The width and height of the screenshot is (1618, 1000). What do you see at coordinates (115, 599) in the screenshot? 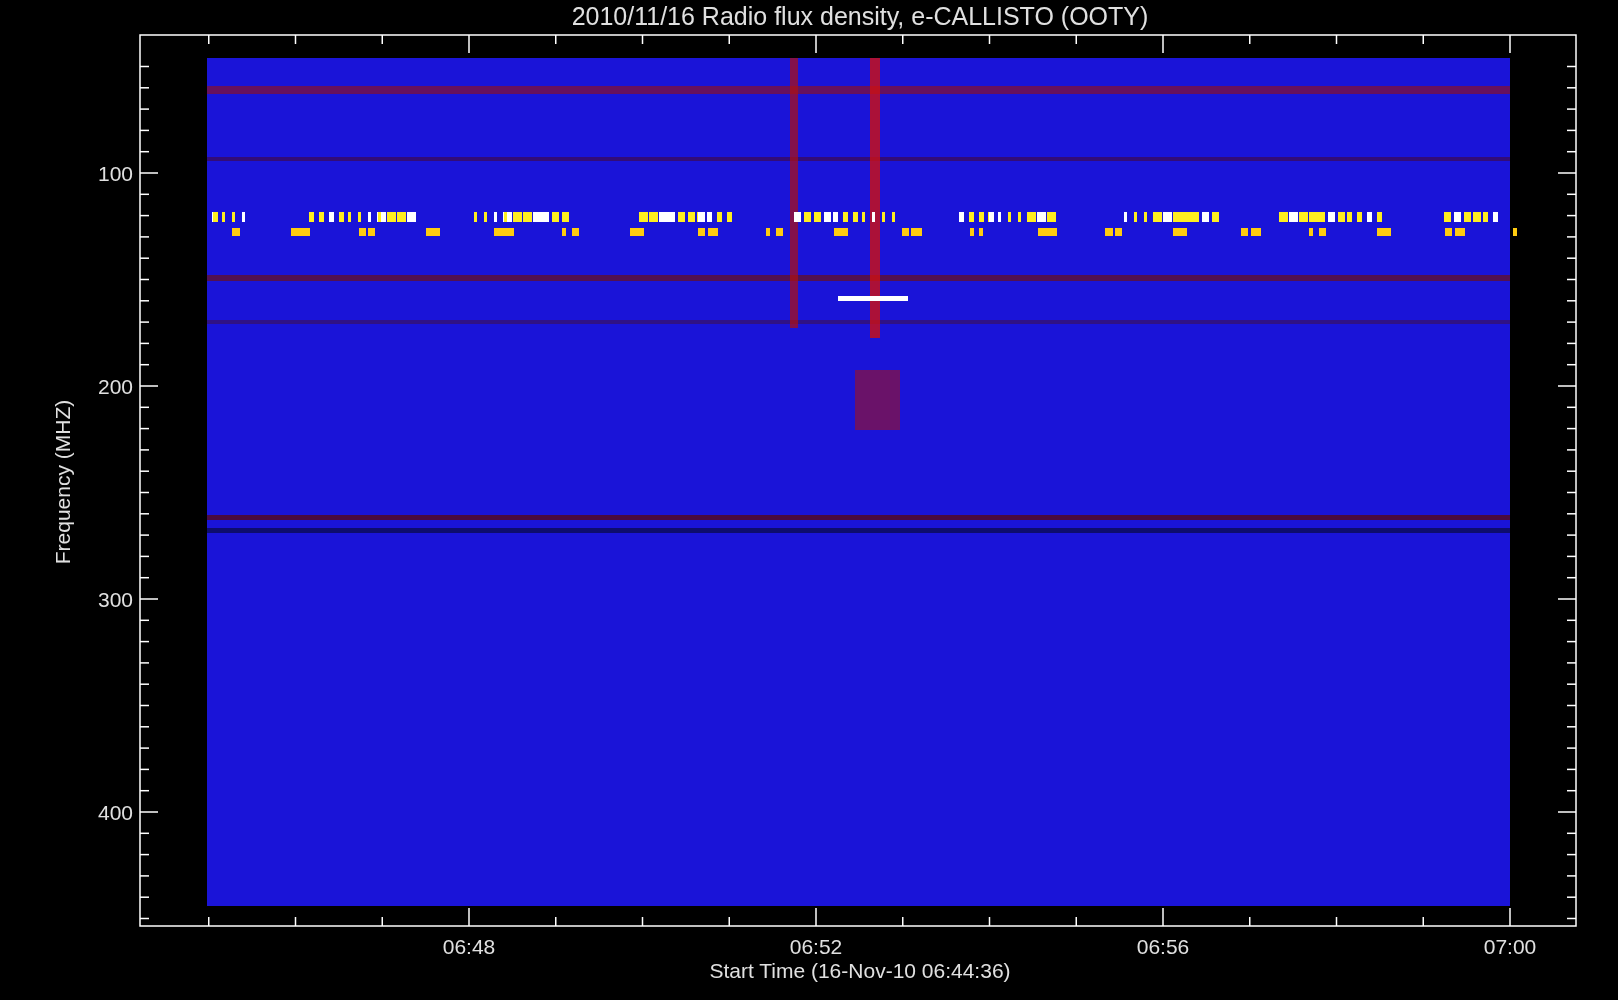
I see `axis-tick-label: 300` at bounding box center [115, 599].